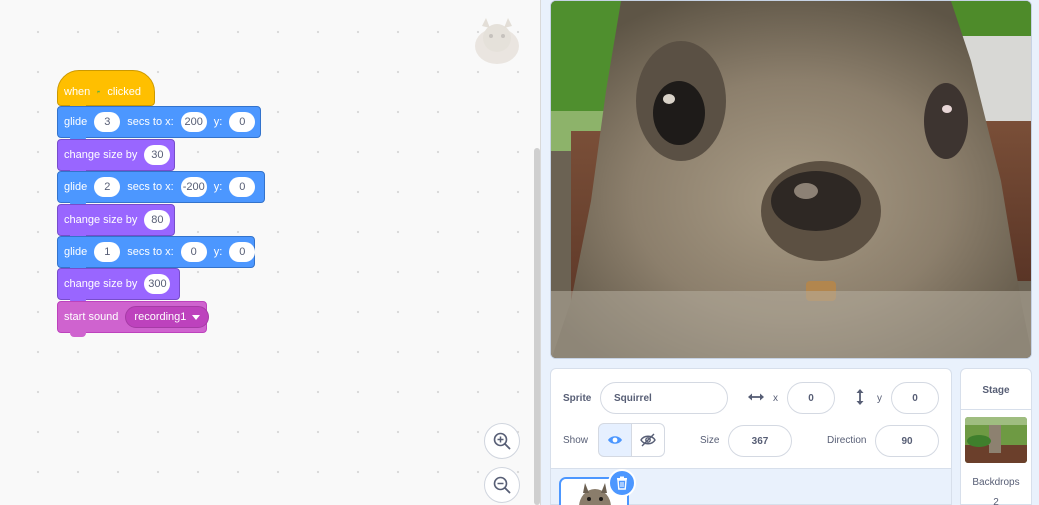  I want to click on clicked-label: clicked, so click(124, 92).